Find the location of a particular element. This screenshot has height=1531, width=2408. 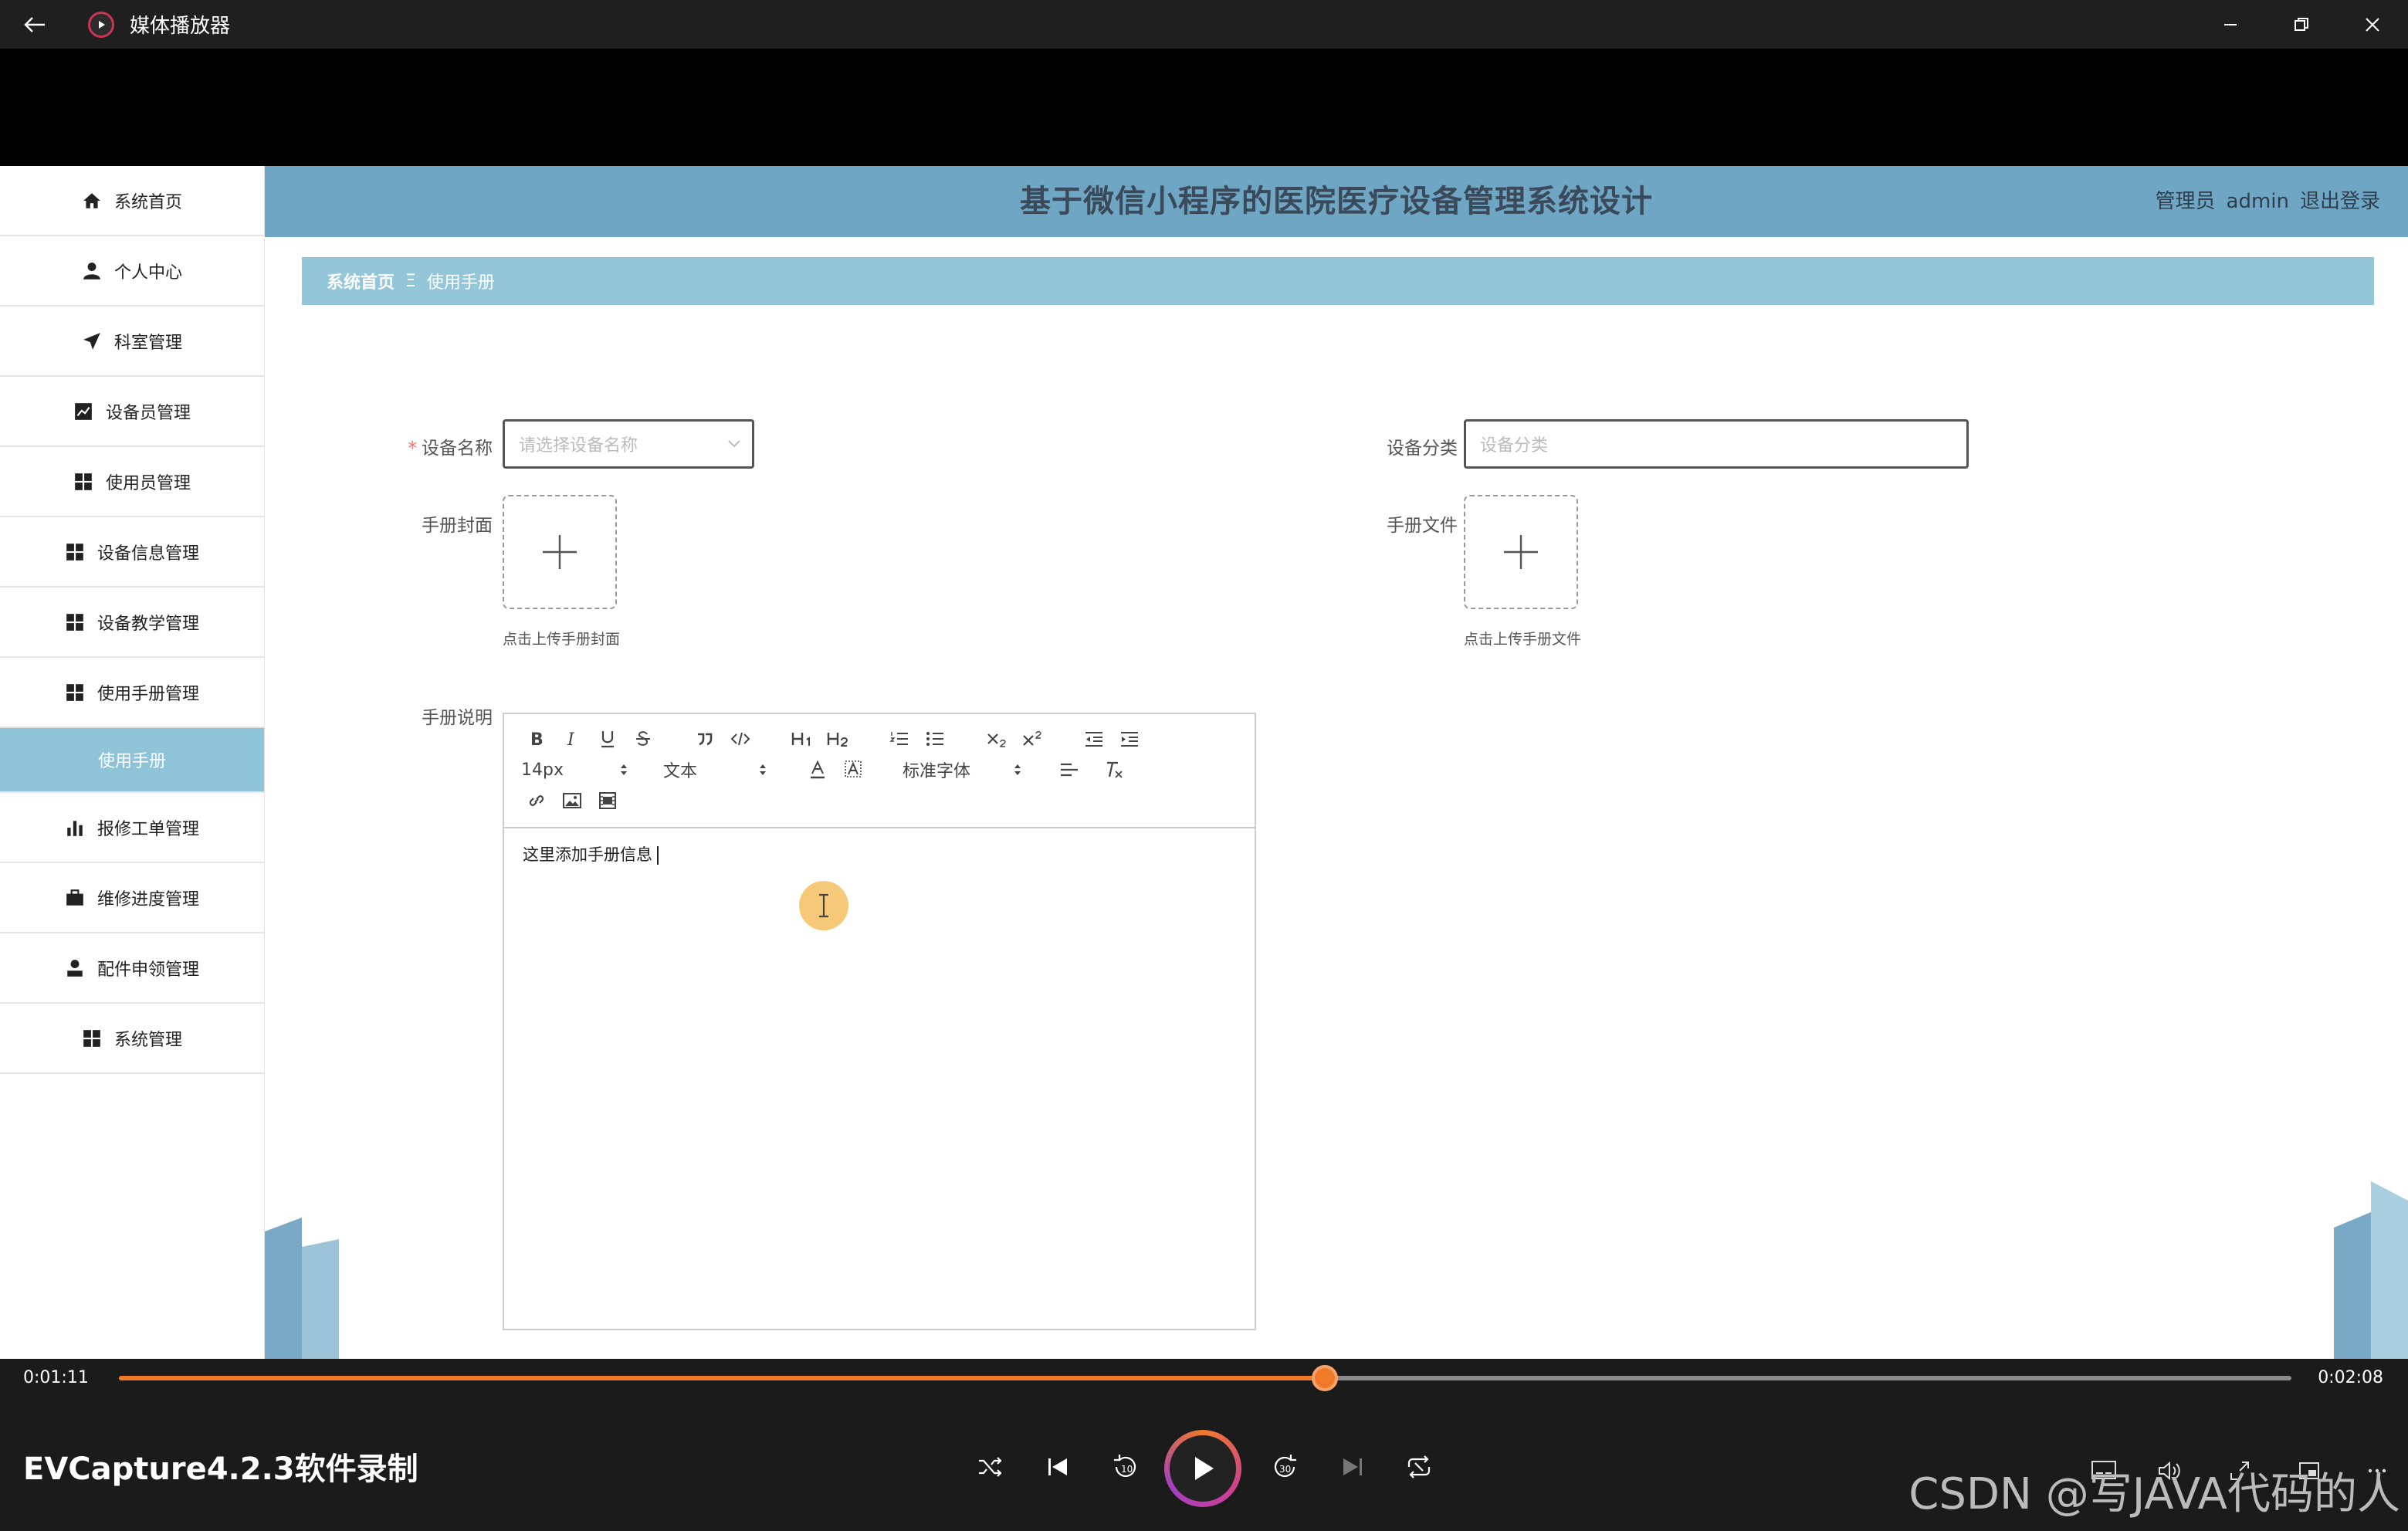

chevron-down-icon is located at coordinates (734, 444).